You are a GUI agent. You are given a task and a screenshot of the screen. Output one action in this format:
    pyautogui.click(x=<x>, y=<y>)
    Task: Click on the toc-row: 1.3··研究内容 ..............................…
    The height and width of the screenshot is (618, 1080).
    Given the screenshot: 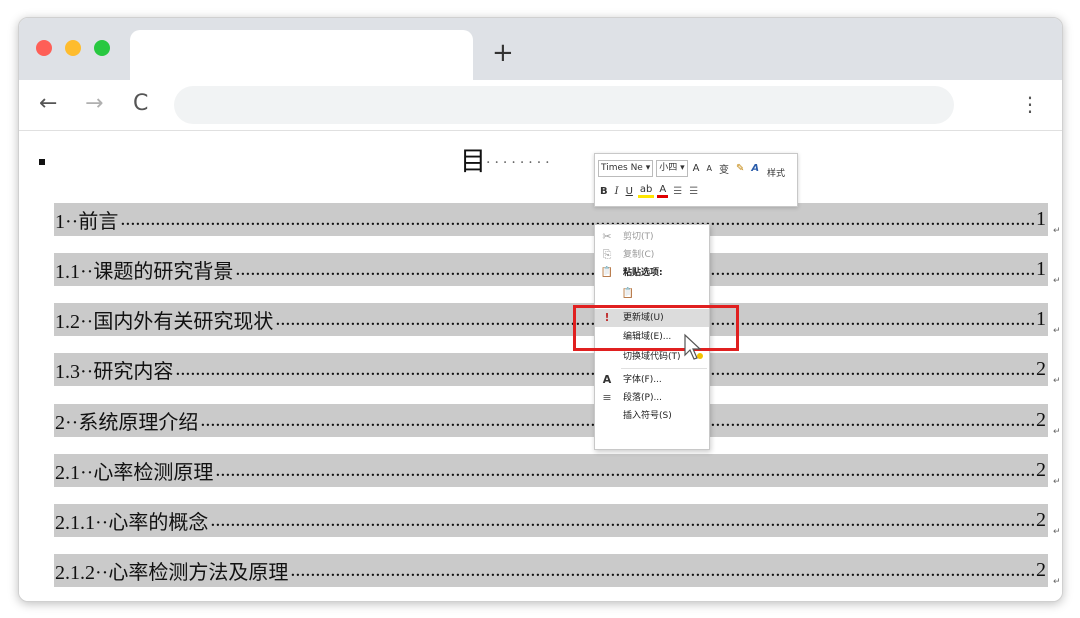 What is the action you would take?
    pyautogui.click(x=551, y=369)
    